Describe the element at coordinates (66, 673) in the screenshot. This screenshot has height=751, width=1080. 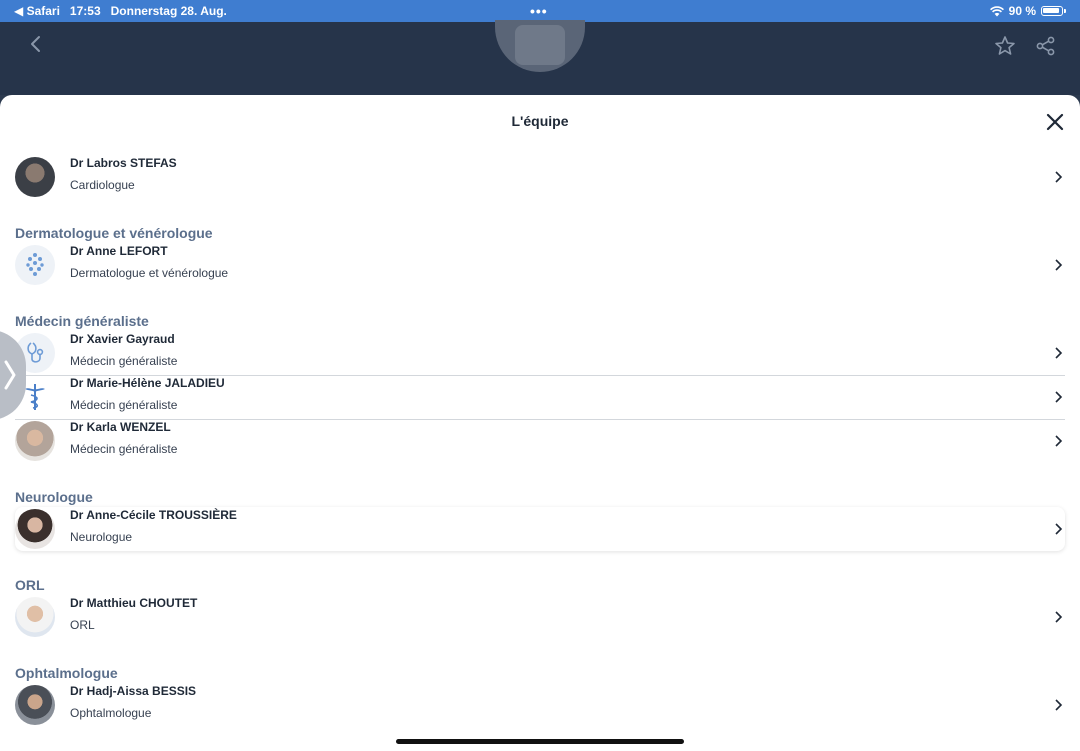
I see `section-title-ophtalmologue: Ophtalmologue` at that location.